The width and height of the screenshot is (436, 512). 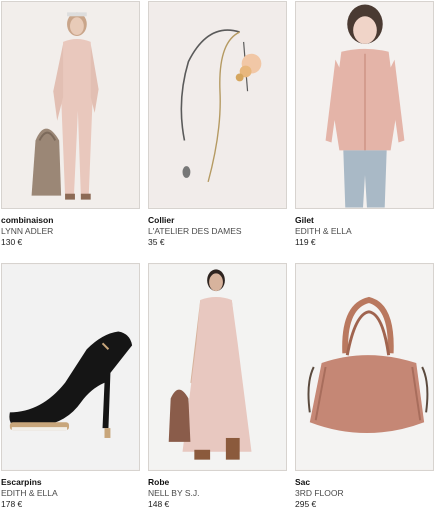 I want to click on product-price: 295 €, so click(x=306, y=504).